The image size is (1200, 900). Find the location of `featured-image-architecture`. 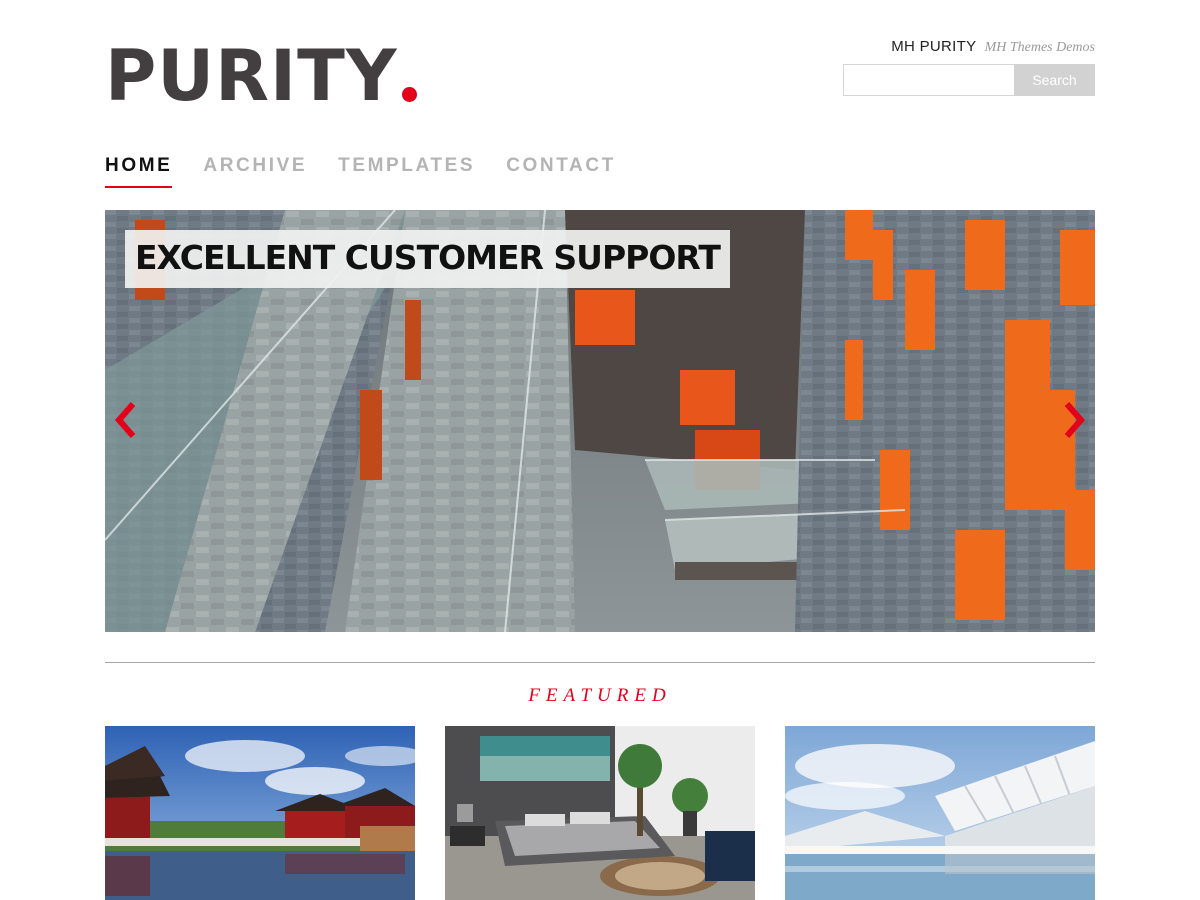

featured-image-architecture is located at coordinates (940, 813).